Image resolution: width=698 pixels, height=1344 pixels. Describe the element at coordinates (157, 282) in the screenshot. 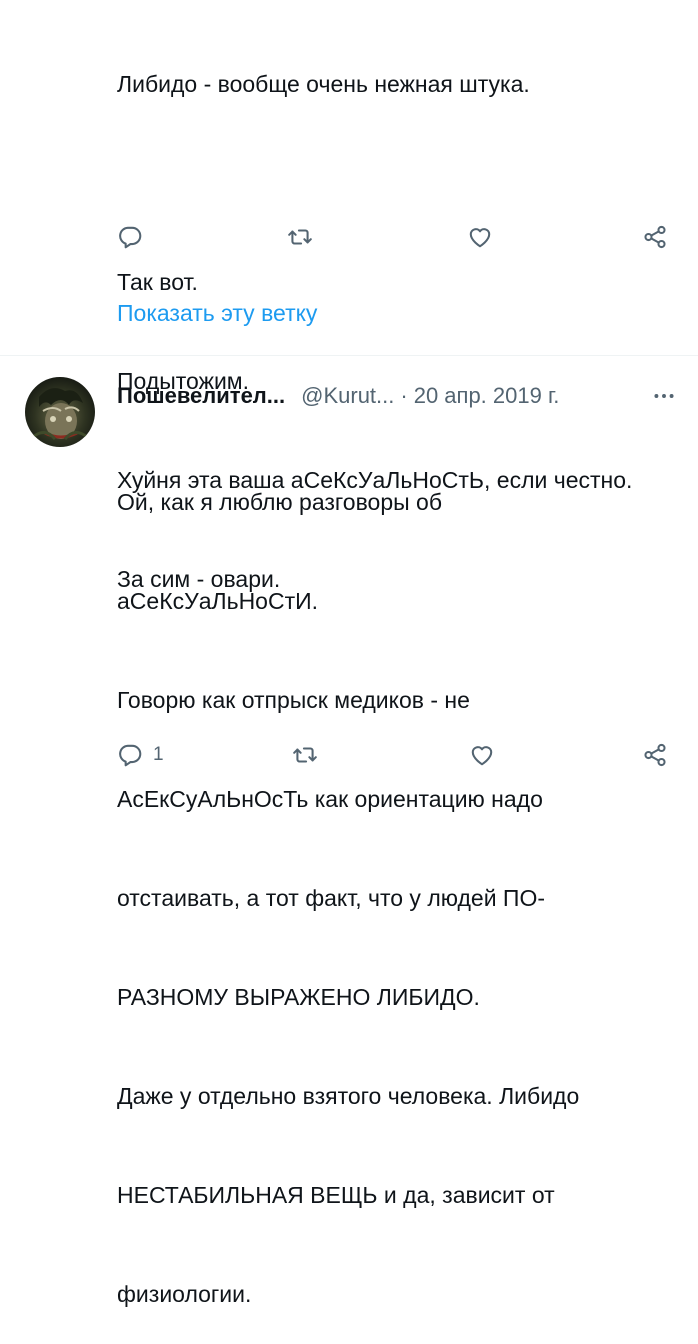

I see `tweet-1-line: Так вот.` at that location.